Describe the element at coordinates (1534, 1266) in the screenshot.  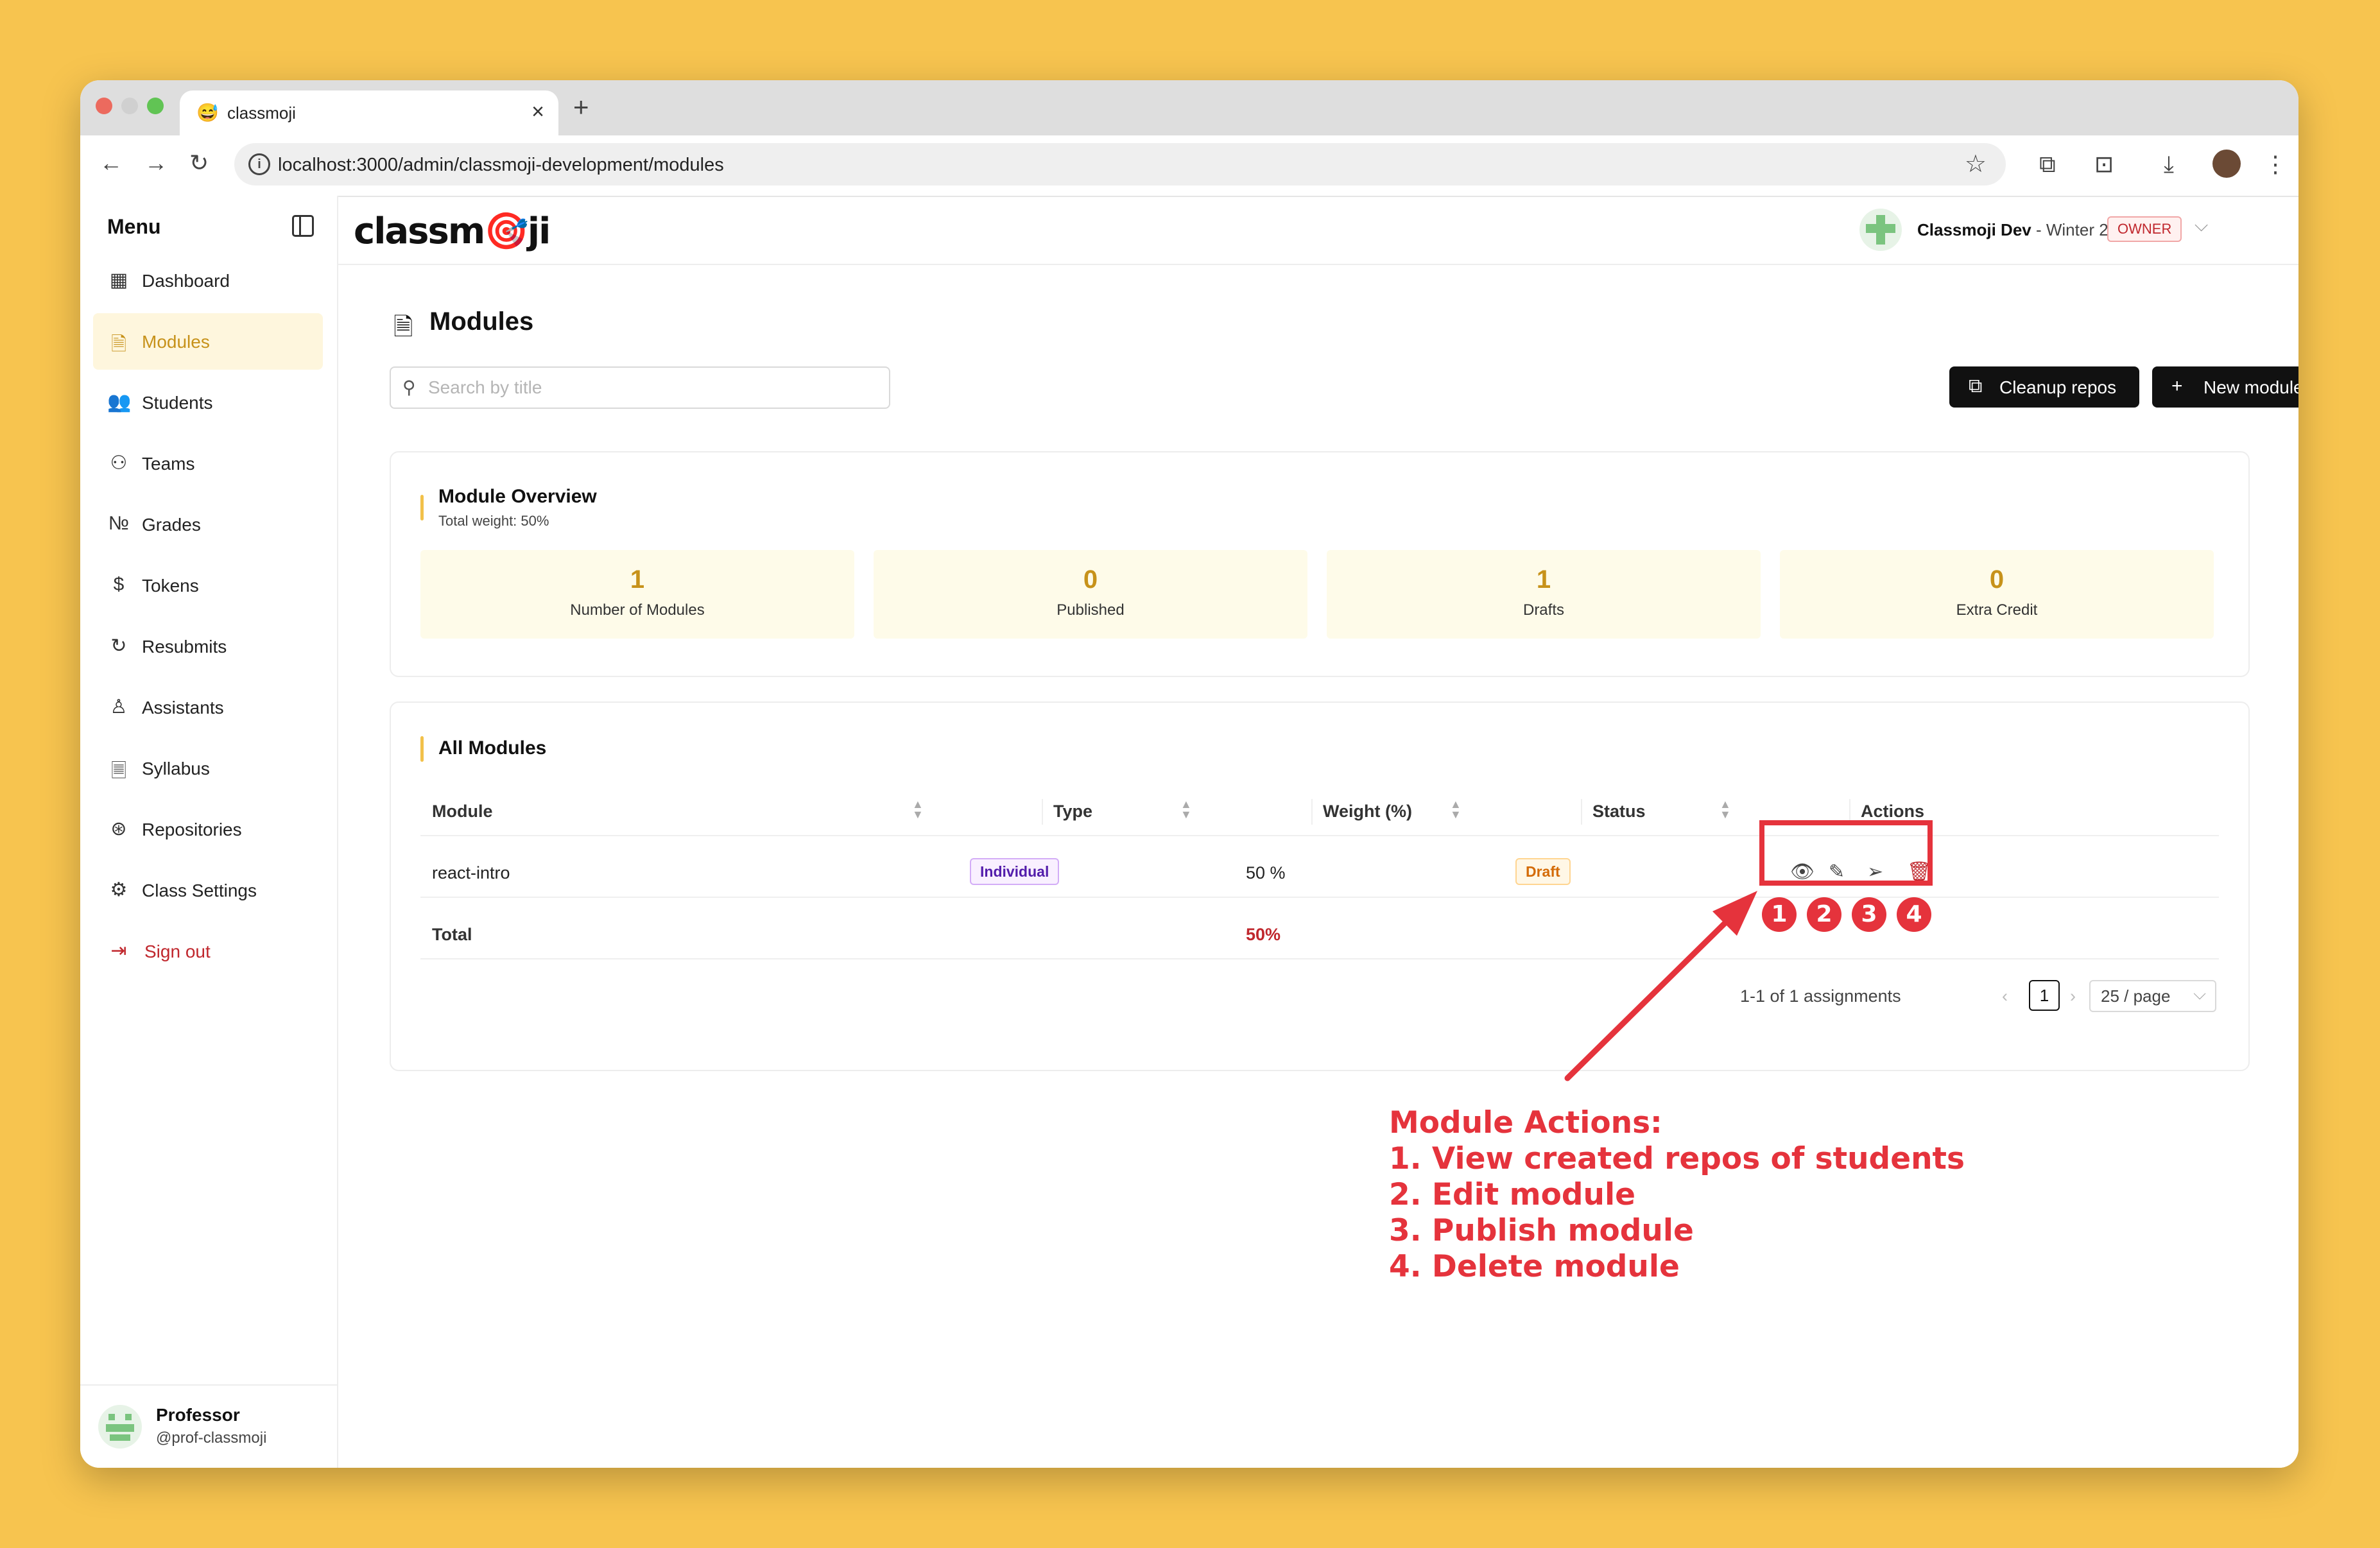
I see `annotation-line: 4. Delete module` at that location.